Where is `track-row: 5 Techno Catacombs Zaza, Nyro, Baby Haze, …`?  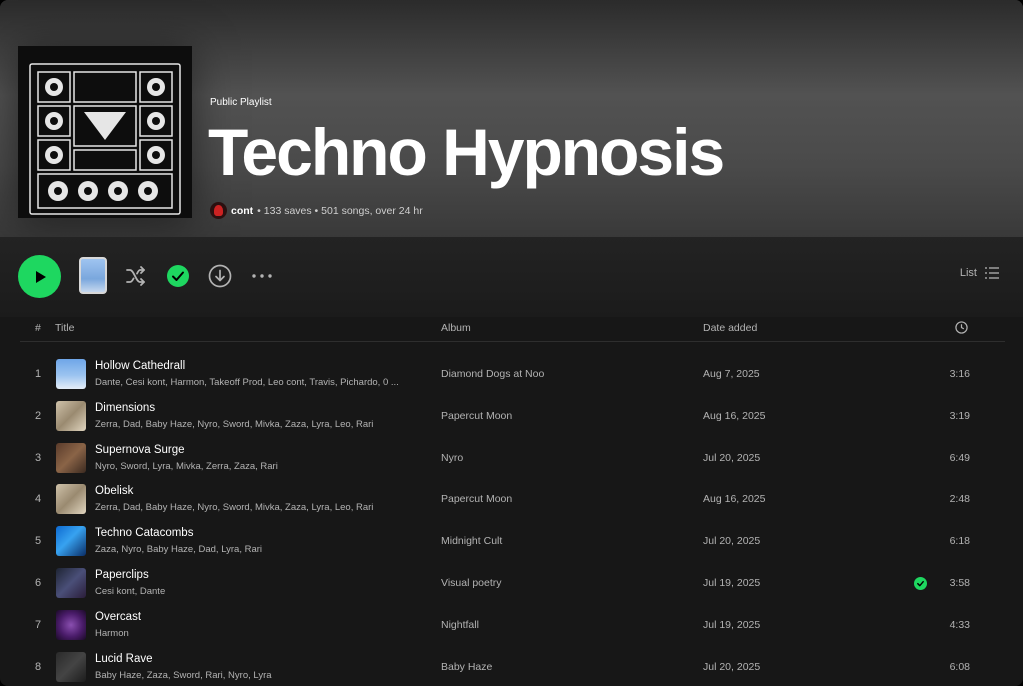
track-row: 5 Techno Catacombs Zaza, Nyro, Baby Haze, … is located at coordinates (512, 542).